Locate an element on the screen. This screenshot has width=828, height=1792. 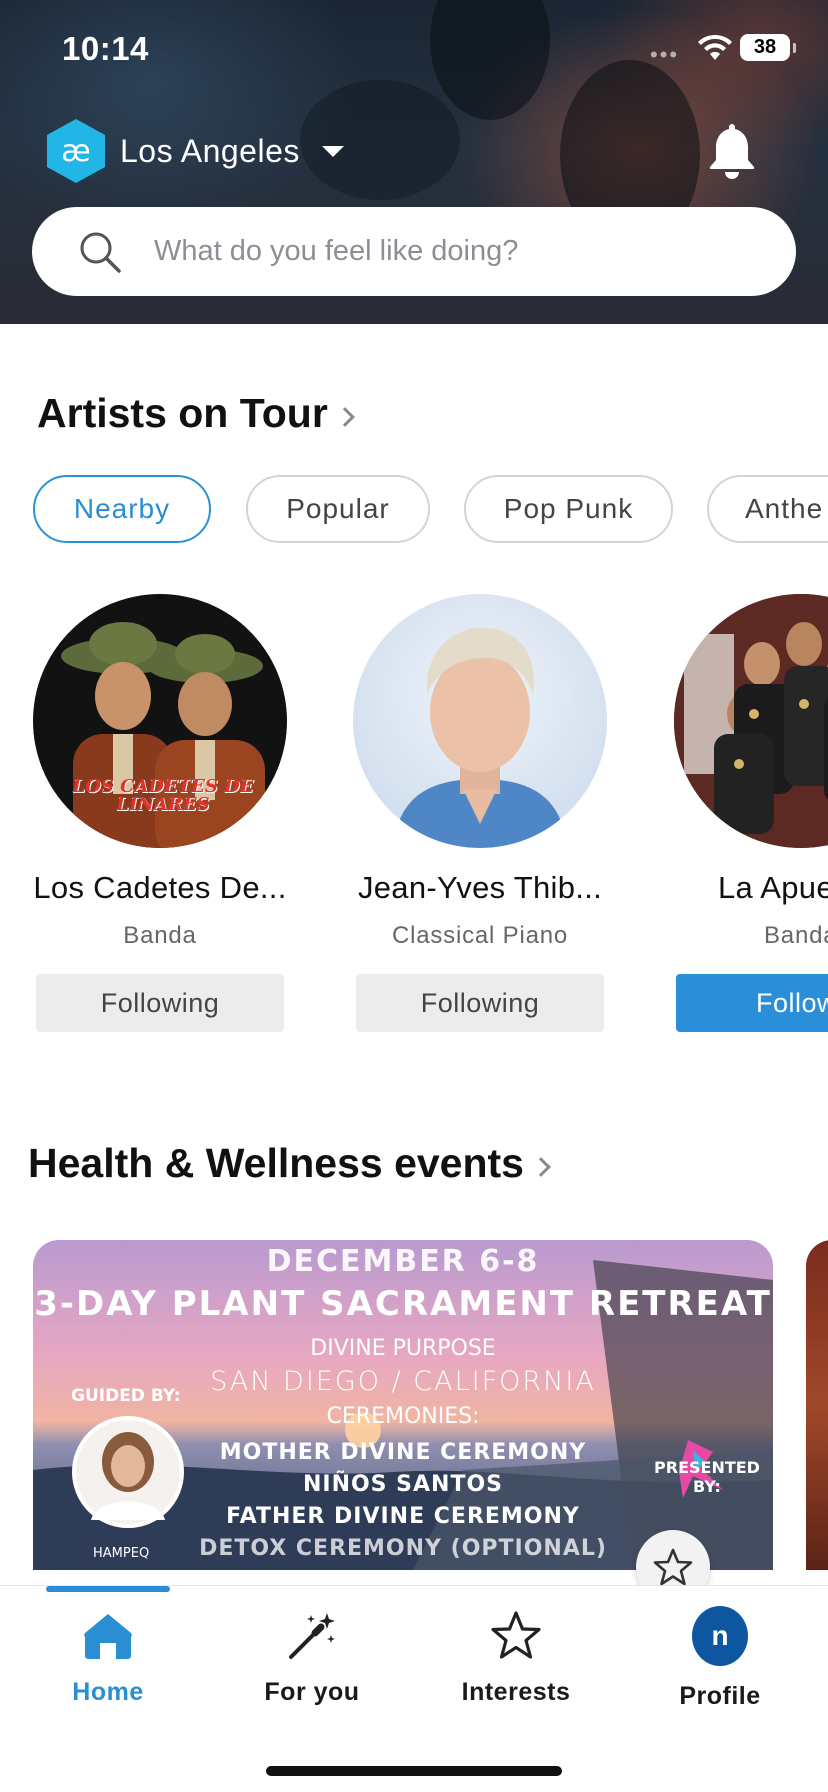
tab-interests: Interests is located at coordinates (516, 1663).